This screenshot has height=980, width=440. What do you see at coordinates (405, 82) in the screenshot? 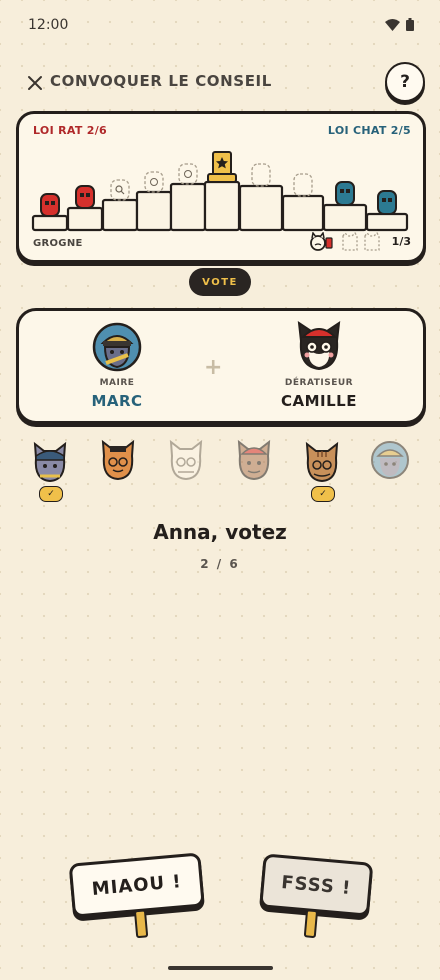
I see `help-button: ?` at bounding box center [405, 82].